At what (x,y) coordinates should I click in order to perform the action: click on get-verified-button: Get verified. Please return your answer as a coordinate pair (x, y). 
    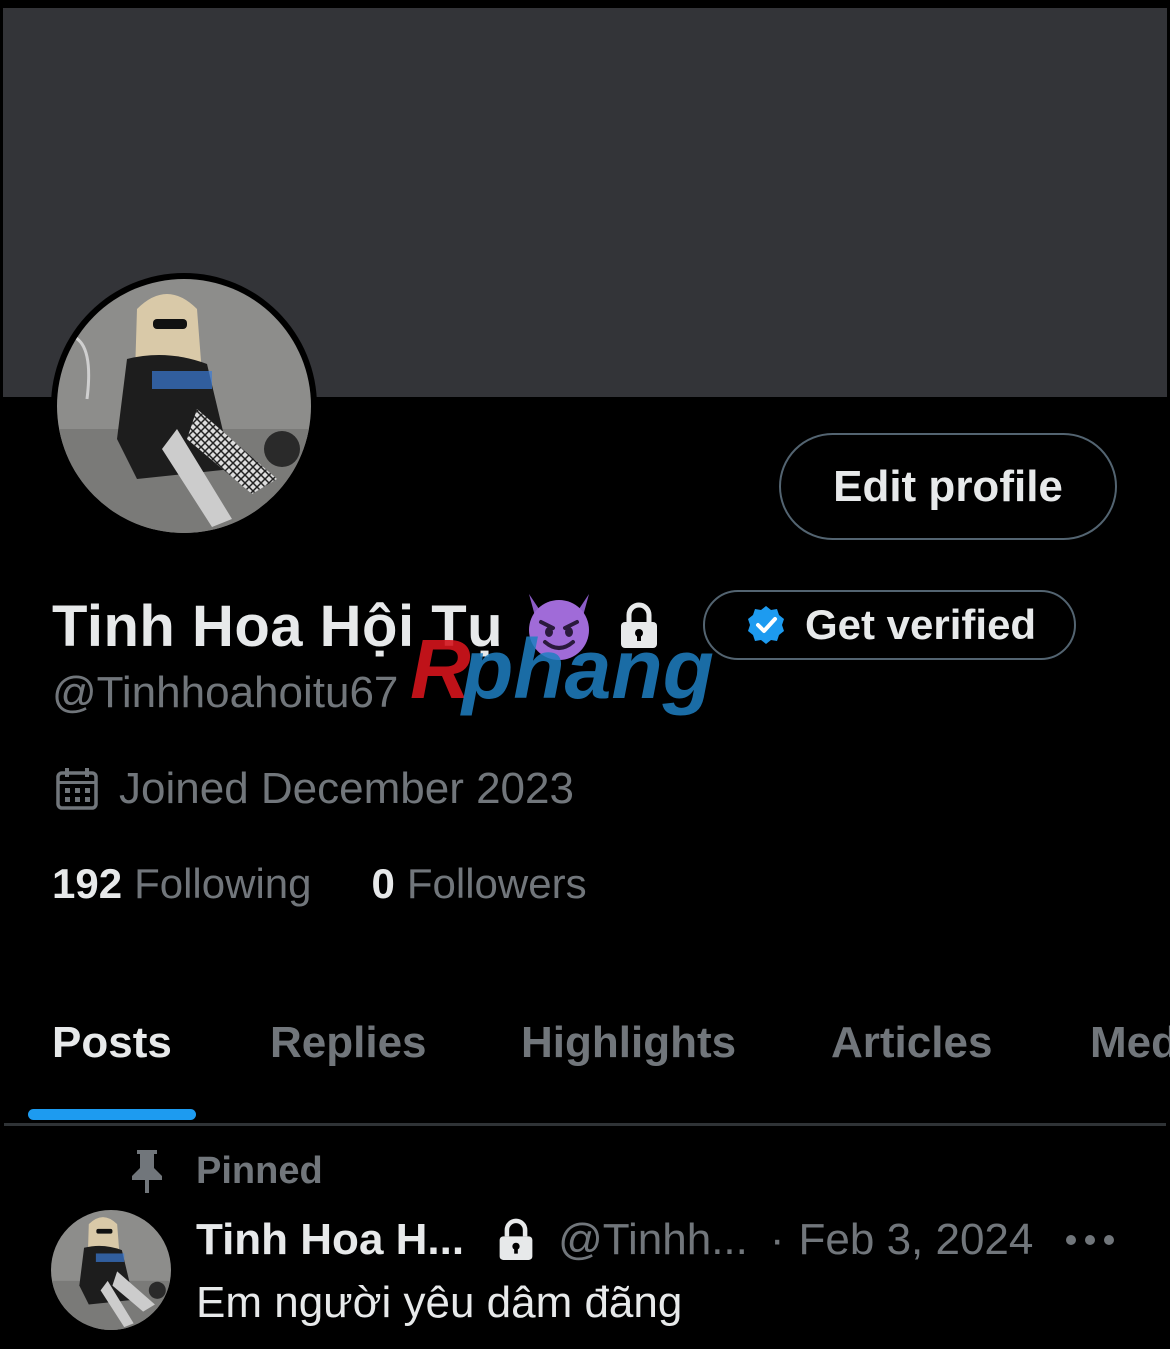
    Looking at the image, I should click on (889, 625).